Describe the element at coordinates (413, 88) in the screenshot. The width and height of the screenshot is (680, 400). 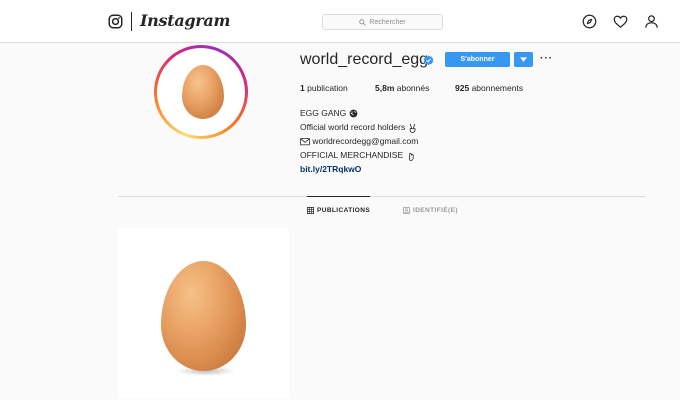
I see `followers-label: abonnés` at that location.